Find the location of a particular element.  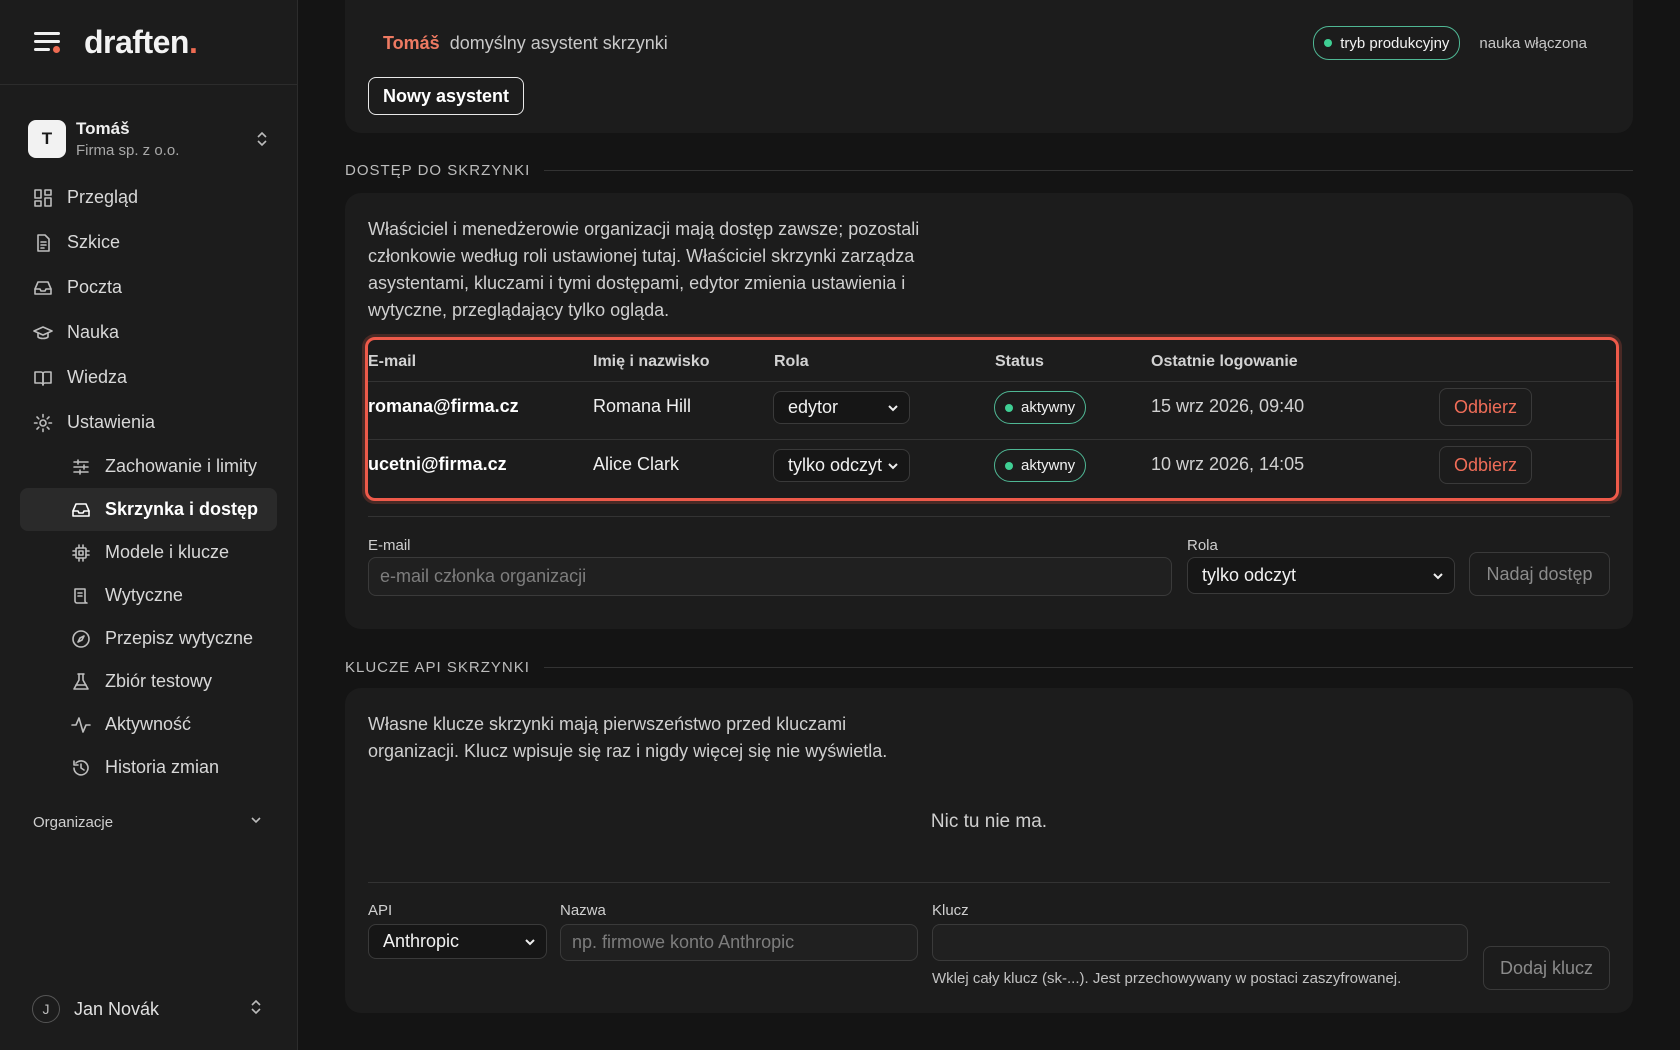

flask-icon is located at coordinates (81, 682).